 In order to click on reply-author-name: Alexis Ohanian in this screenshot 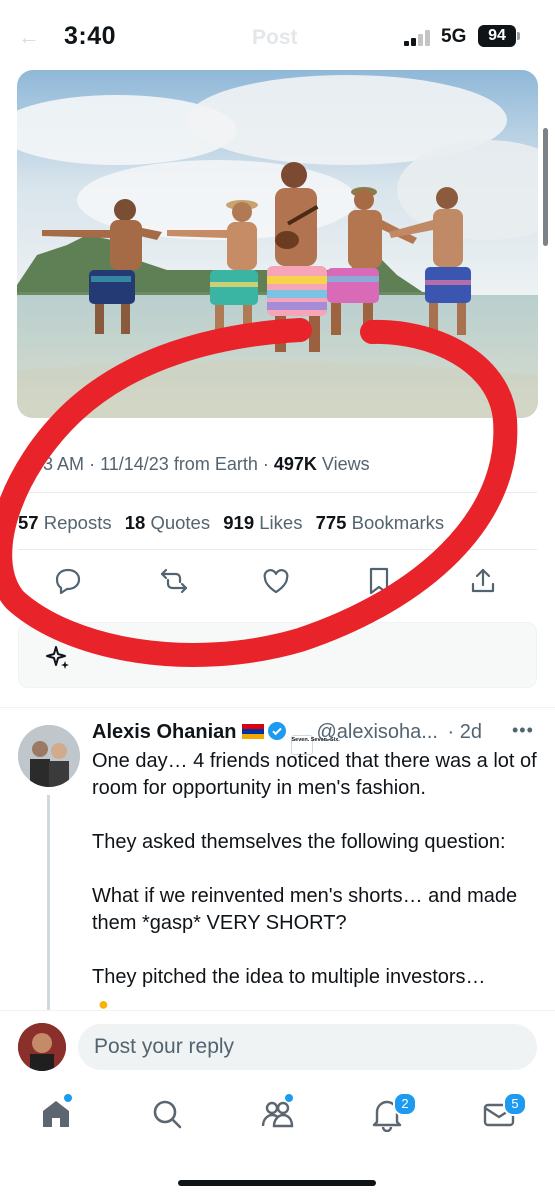, I will do `click(164, 732)`.